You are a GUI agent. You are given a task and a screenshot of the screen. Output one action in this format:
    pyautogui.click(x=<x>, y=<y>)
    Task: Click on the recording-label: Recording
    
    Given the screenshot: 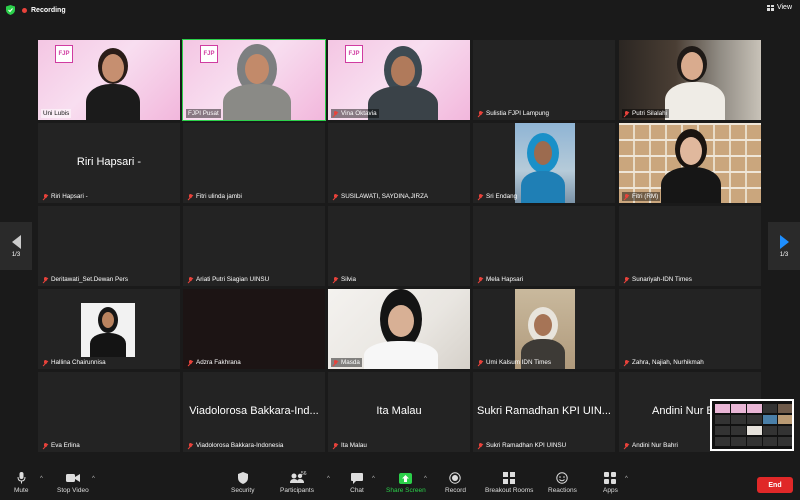 What is the action you would take?
    pyautogui.click(x=48, y=10)
    